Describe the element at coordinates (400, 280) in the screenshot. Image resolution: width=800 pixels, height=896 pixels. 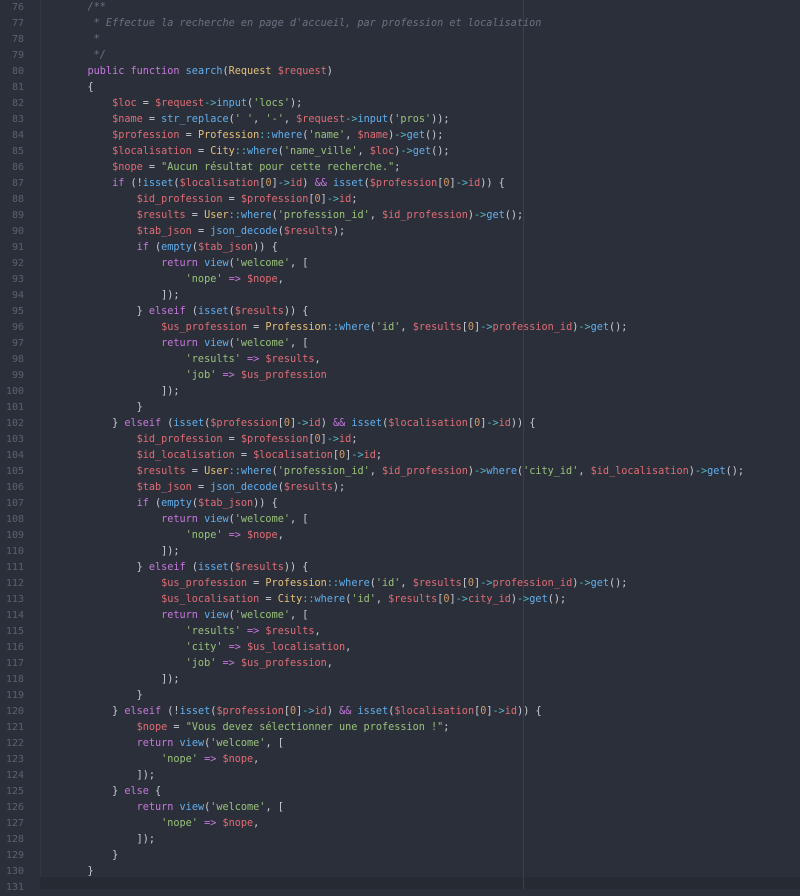
I see `code-line: 93 'nope' => $nope,` at that location.